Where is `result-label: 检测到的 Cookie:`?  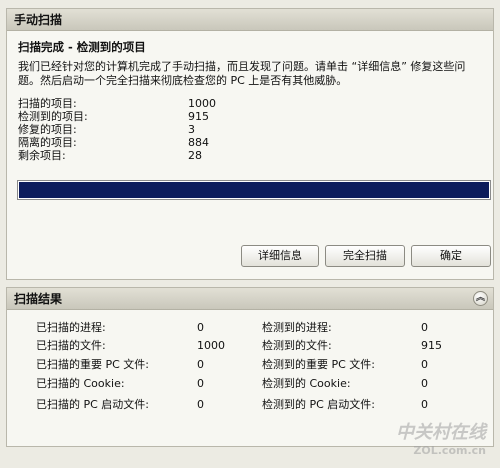
result-label: 检测到的 Cookie: is located at coordinates (306, 383).